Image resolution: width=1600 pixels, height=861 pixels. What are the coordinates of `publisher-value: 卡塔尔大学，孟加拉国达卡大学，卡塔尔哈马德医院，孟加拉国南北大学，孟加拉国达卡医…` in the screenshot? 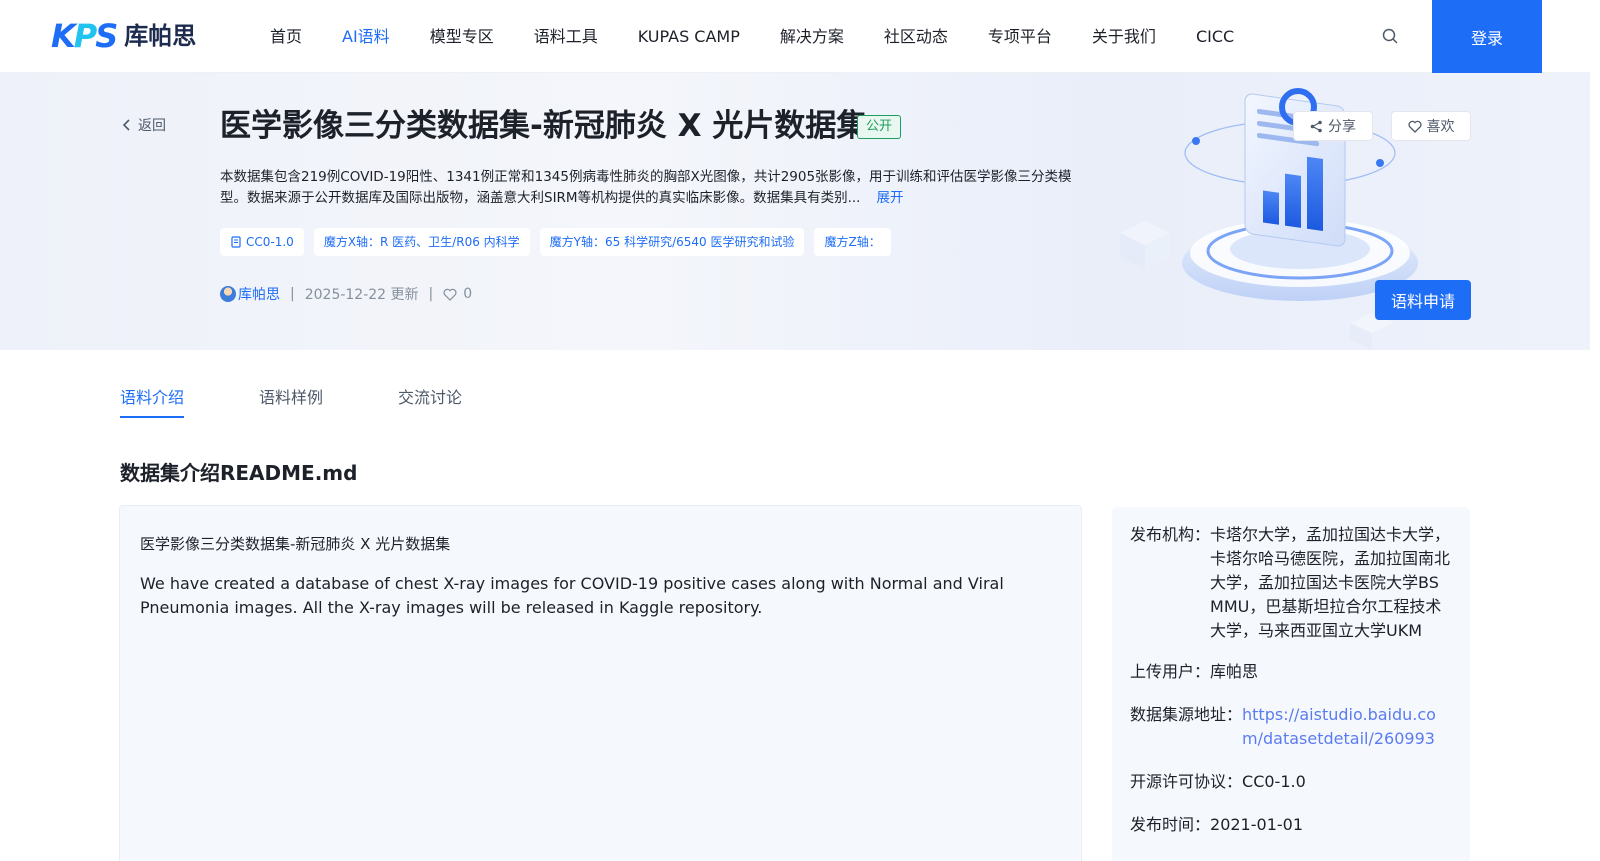 It's located at (1330, 582).